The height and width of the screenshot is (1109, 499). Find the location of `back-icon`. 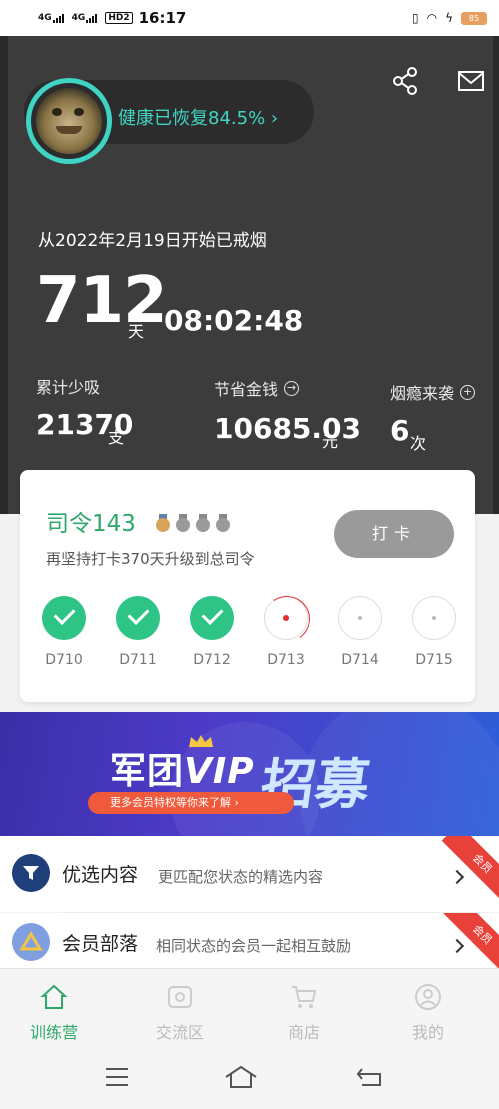

back-icon is located at coordinates (370, 1077).